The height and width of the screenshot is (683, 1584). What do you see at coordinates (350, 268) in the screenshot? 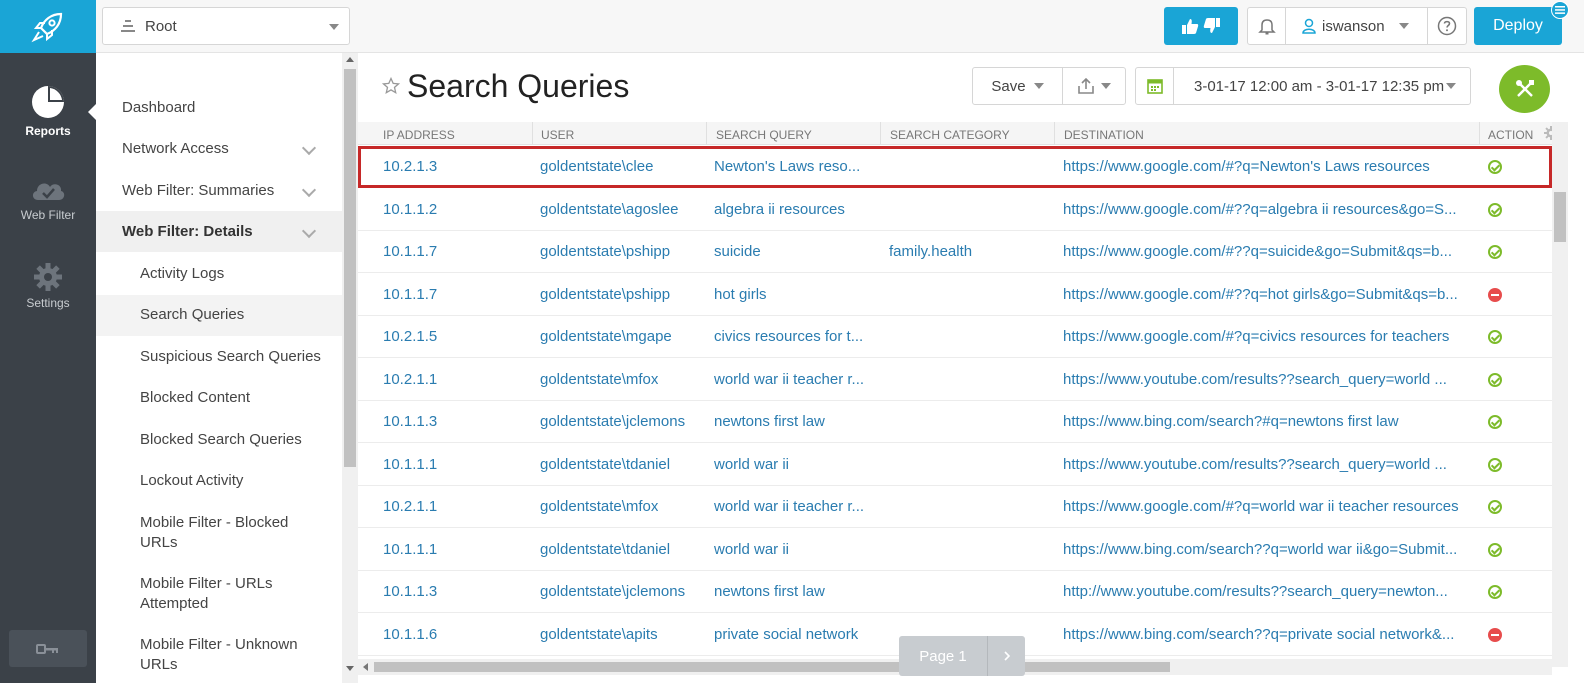
I see `nav-scroll-thumb` at bounding box center [350, 268].